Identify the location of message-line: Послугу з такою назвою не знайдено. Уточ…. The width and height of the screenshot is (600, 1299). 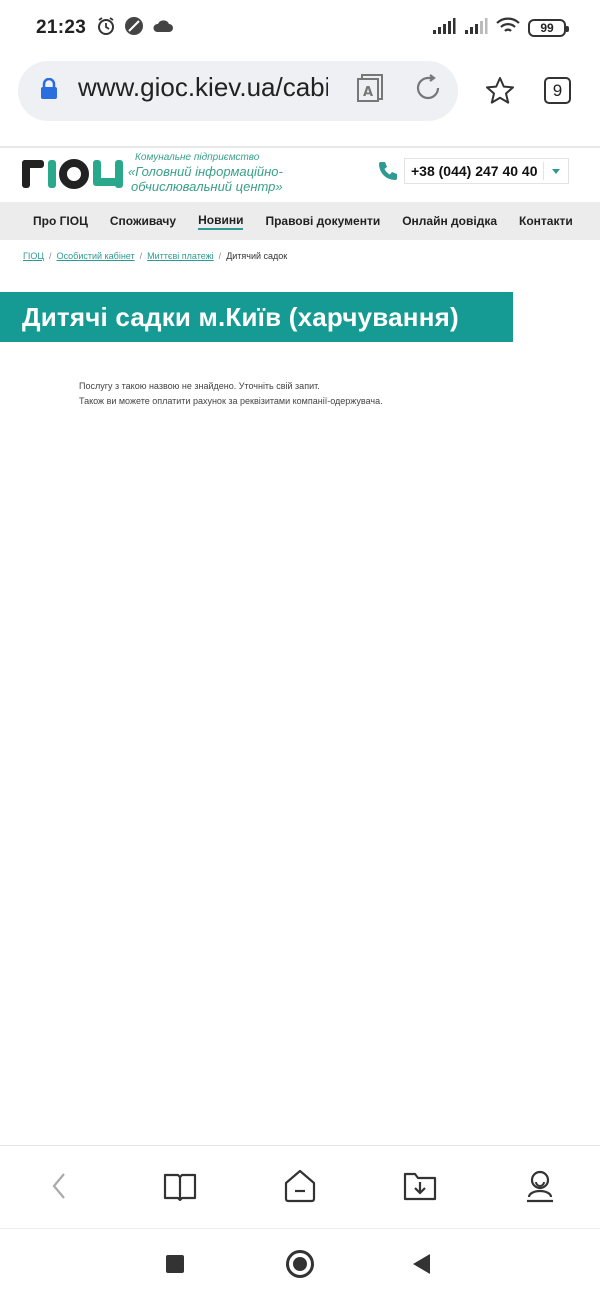
(199, 386).